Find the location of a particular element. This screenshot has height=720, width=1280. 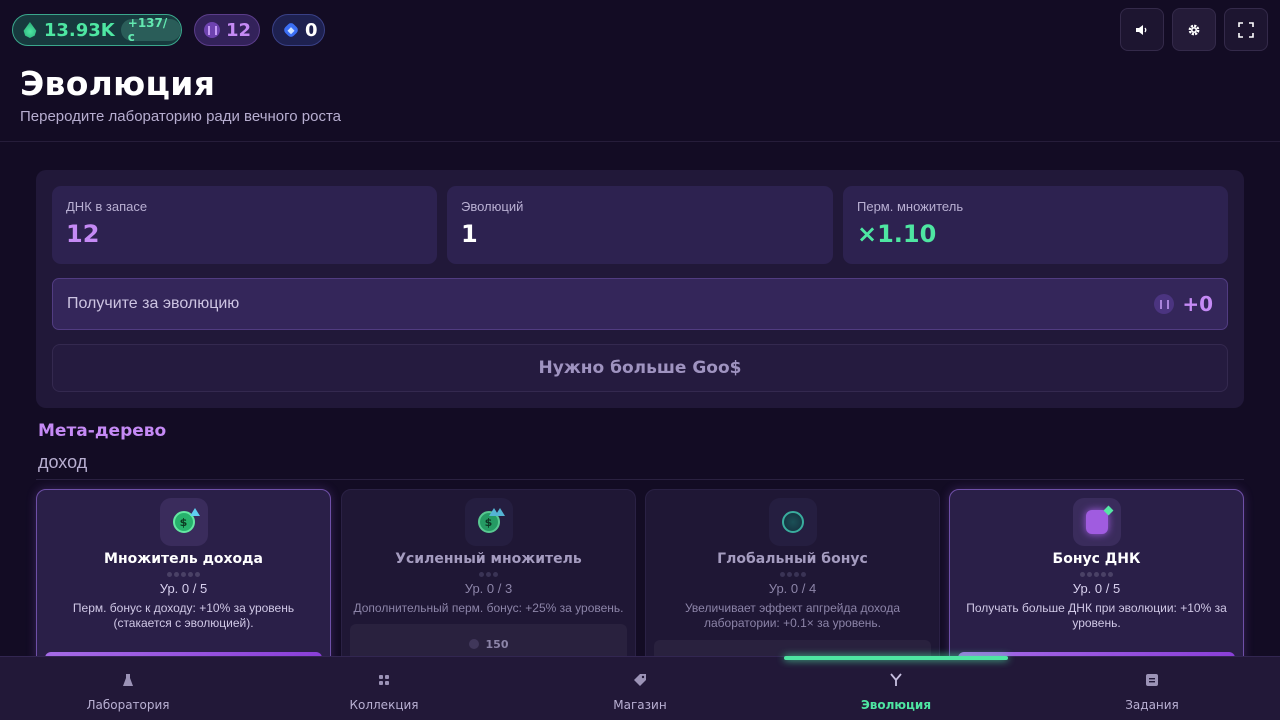

meta-tree-category: доход is located at coordinates (63, 462).